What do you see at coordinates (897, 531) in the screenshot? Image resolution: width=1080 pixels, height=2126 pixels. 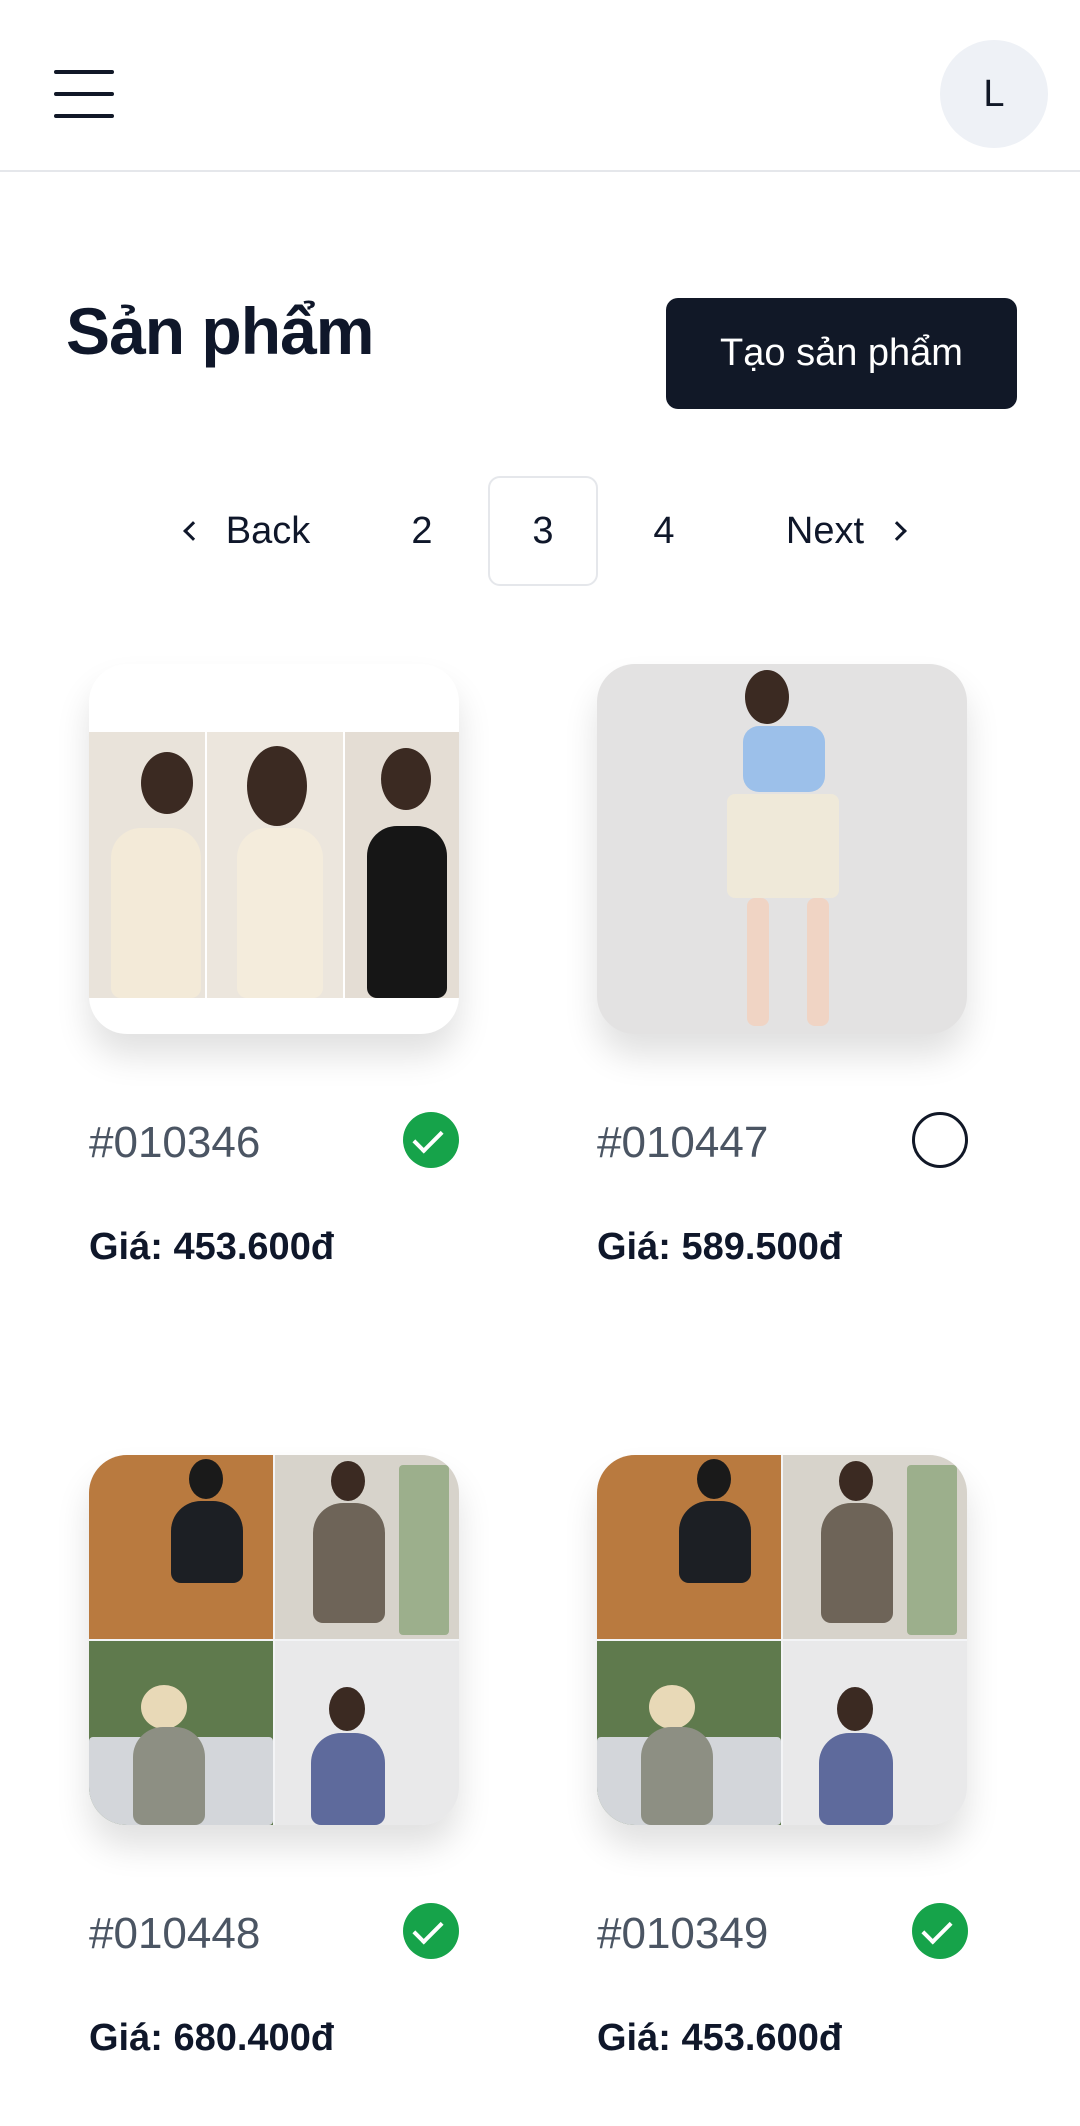 I see `chevron-right-icon` at bounding box center [897, 531].